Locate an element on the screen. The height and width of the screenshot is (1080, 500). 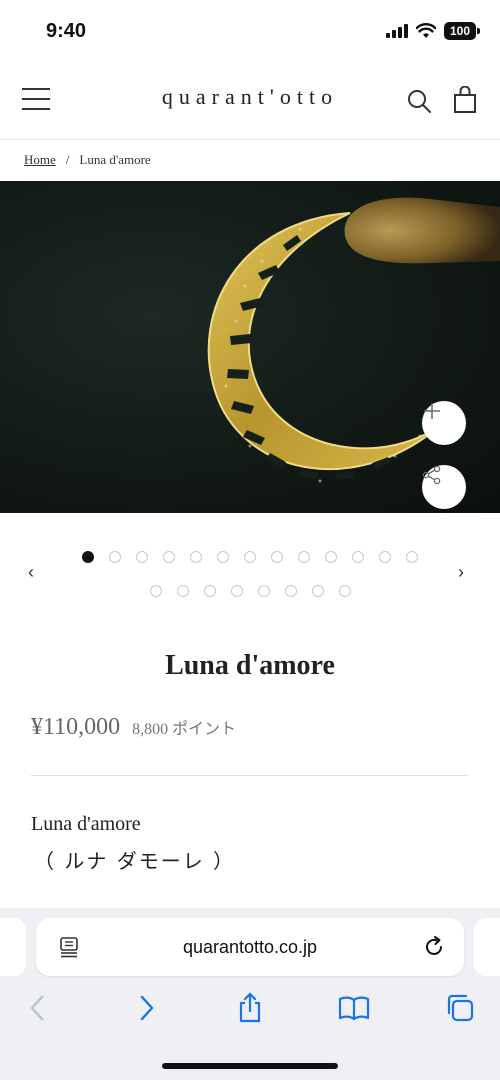
back-icon is located at coordinates (37, 1008).